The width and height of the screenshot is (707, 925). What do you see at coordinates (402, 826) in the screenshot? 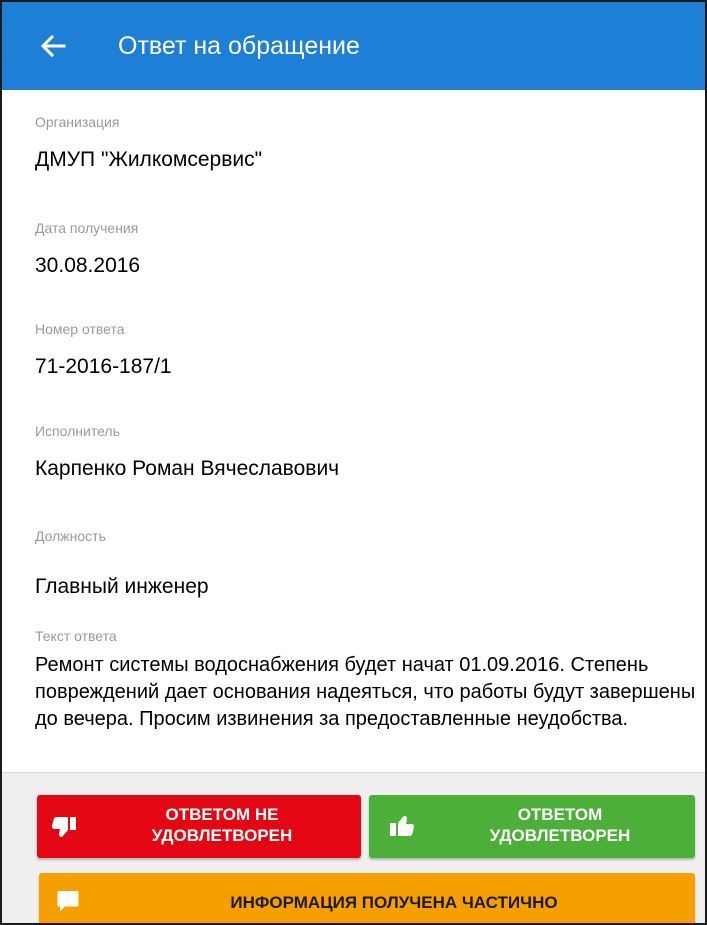
I see `thumbs-up-icon` at bounding box center [402, 826].